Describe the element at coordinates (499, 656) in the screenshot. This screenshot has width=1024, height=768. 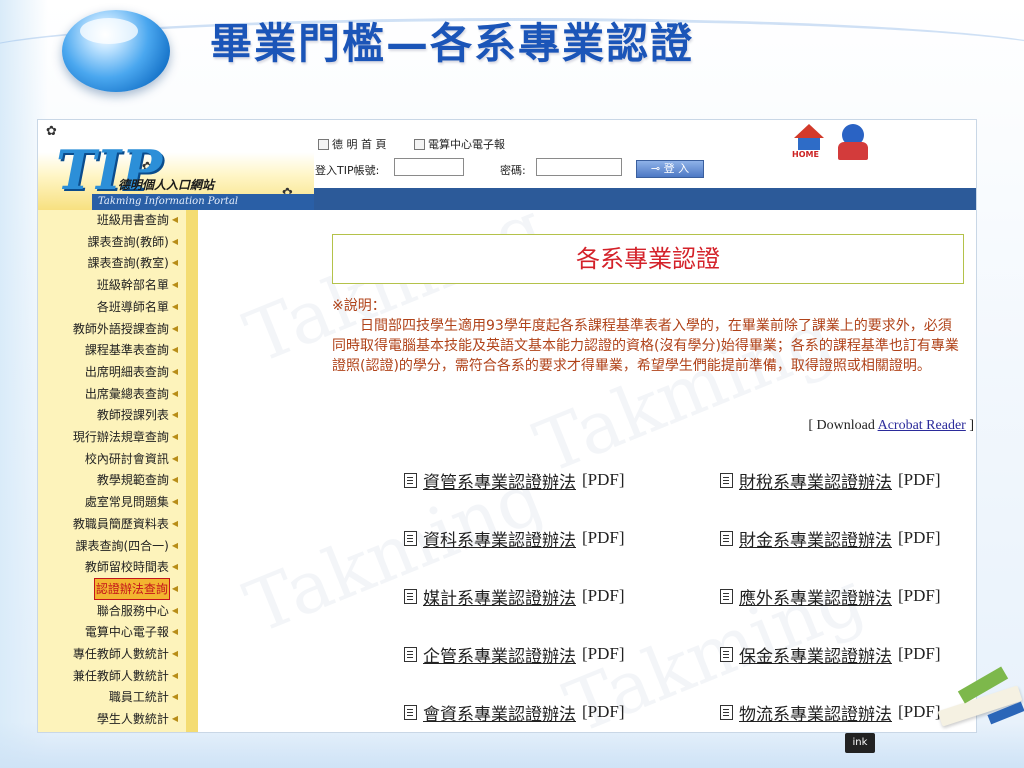
I see `document-link-label: 企管系專業認證辦法` at that location.